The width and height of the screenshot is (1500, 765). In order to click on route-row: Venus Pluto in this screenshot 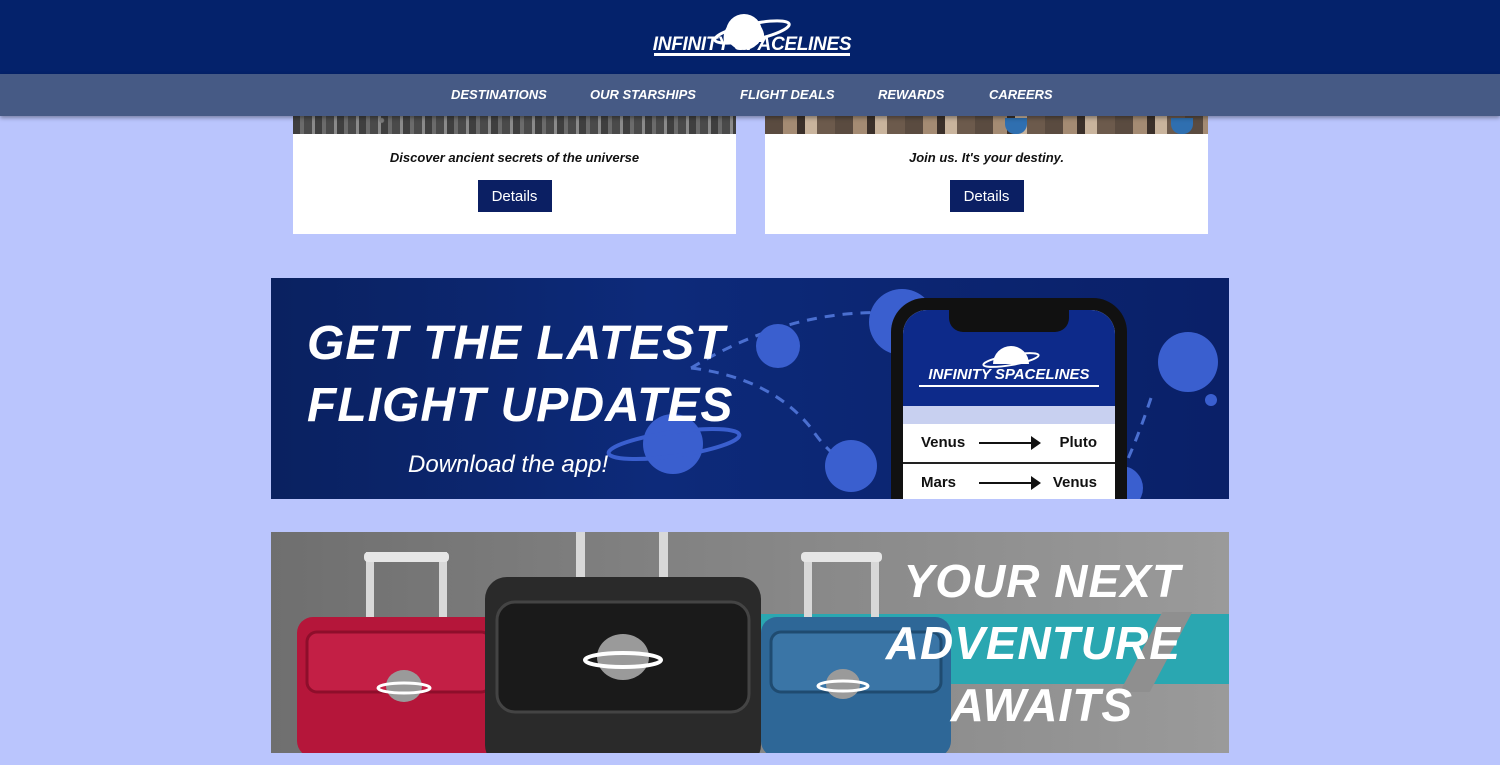, I will do `click(1009, 444)`.